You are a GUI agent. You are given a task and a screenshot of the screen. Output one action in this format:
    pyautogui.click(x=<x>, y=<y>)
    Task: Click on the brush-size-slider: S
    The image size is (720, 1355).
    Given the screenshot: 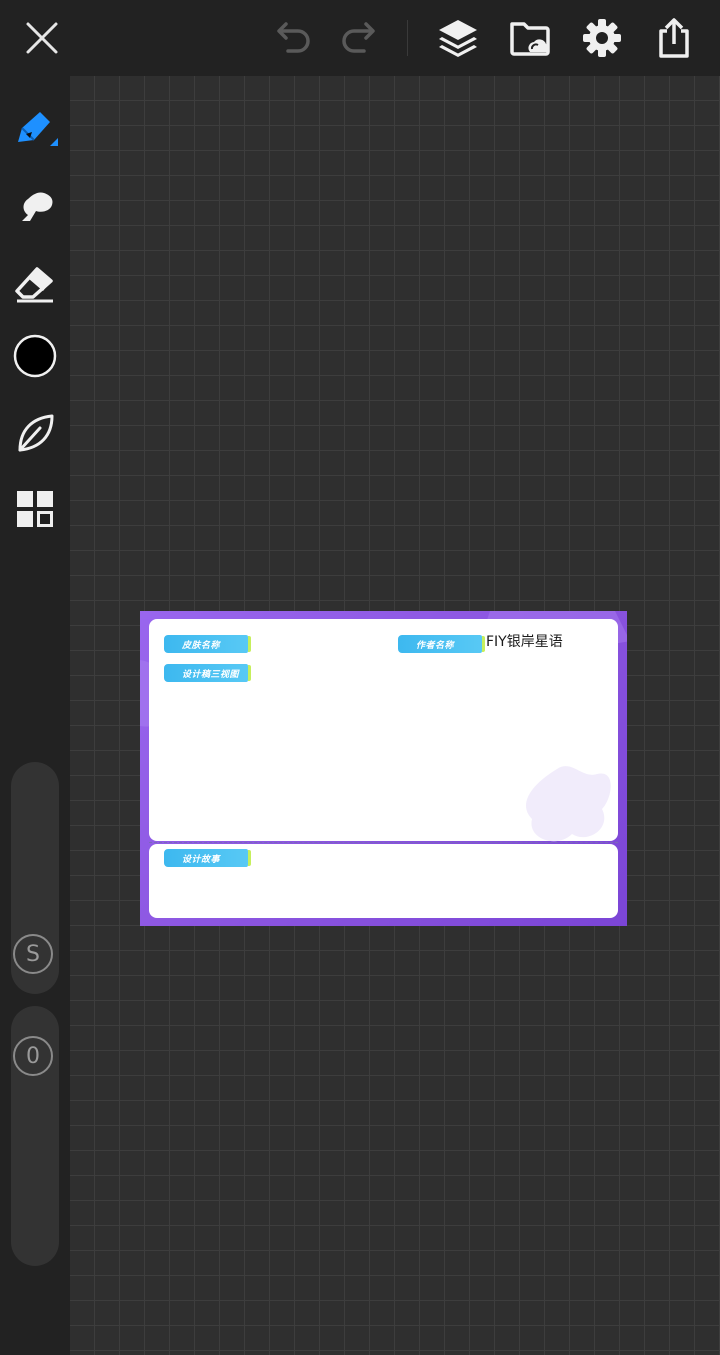 What is the action you would take?
    pyautogui.click(x=35, y=878)
    